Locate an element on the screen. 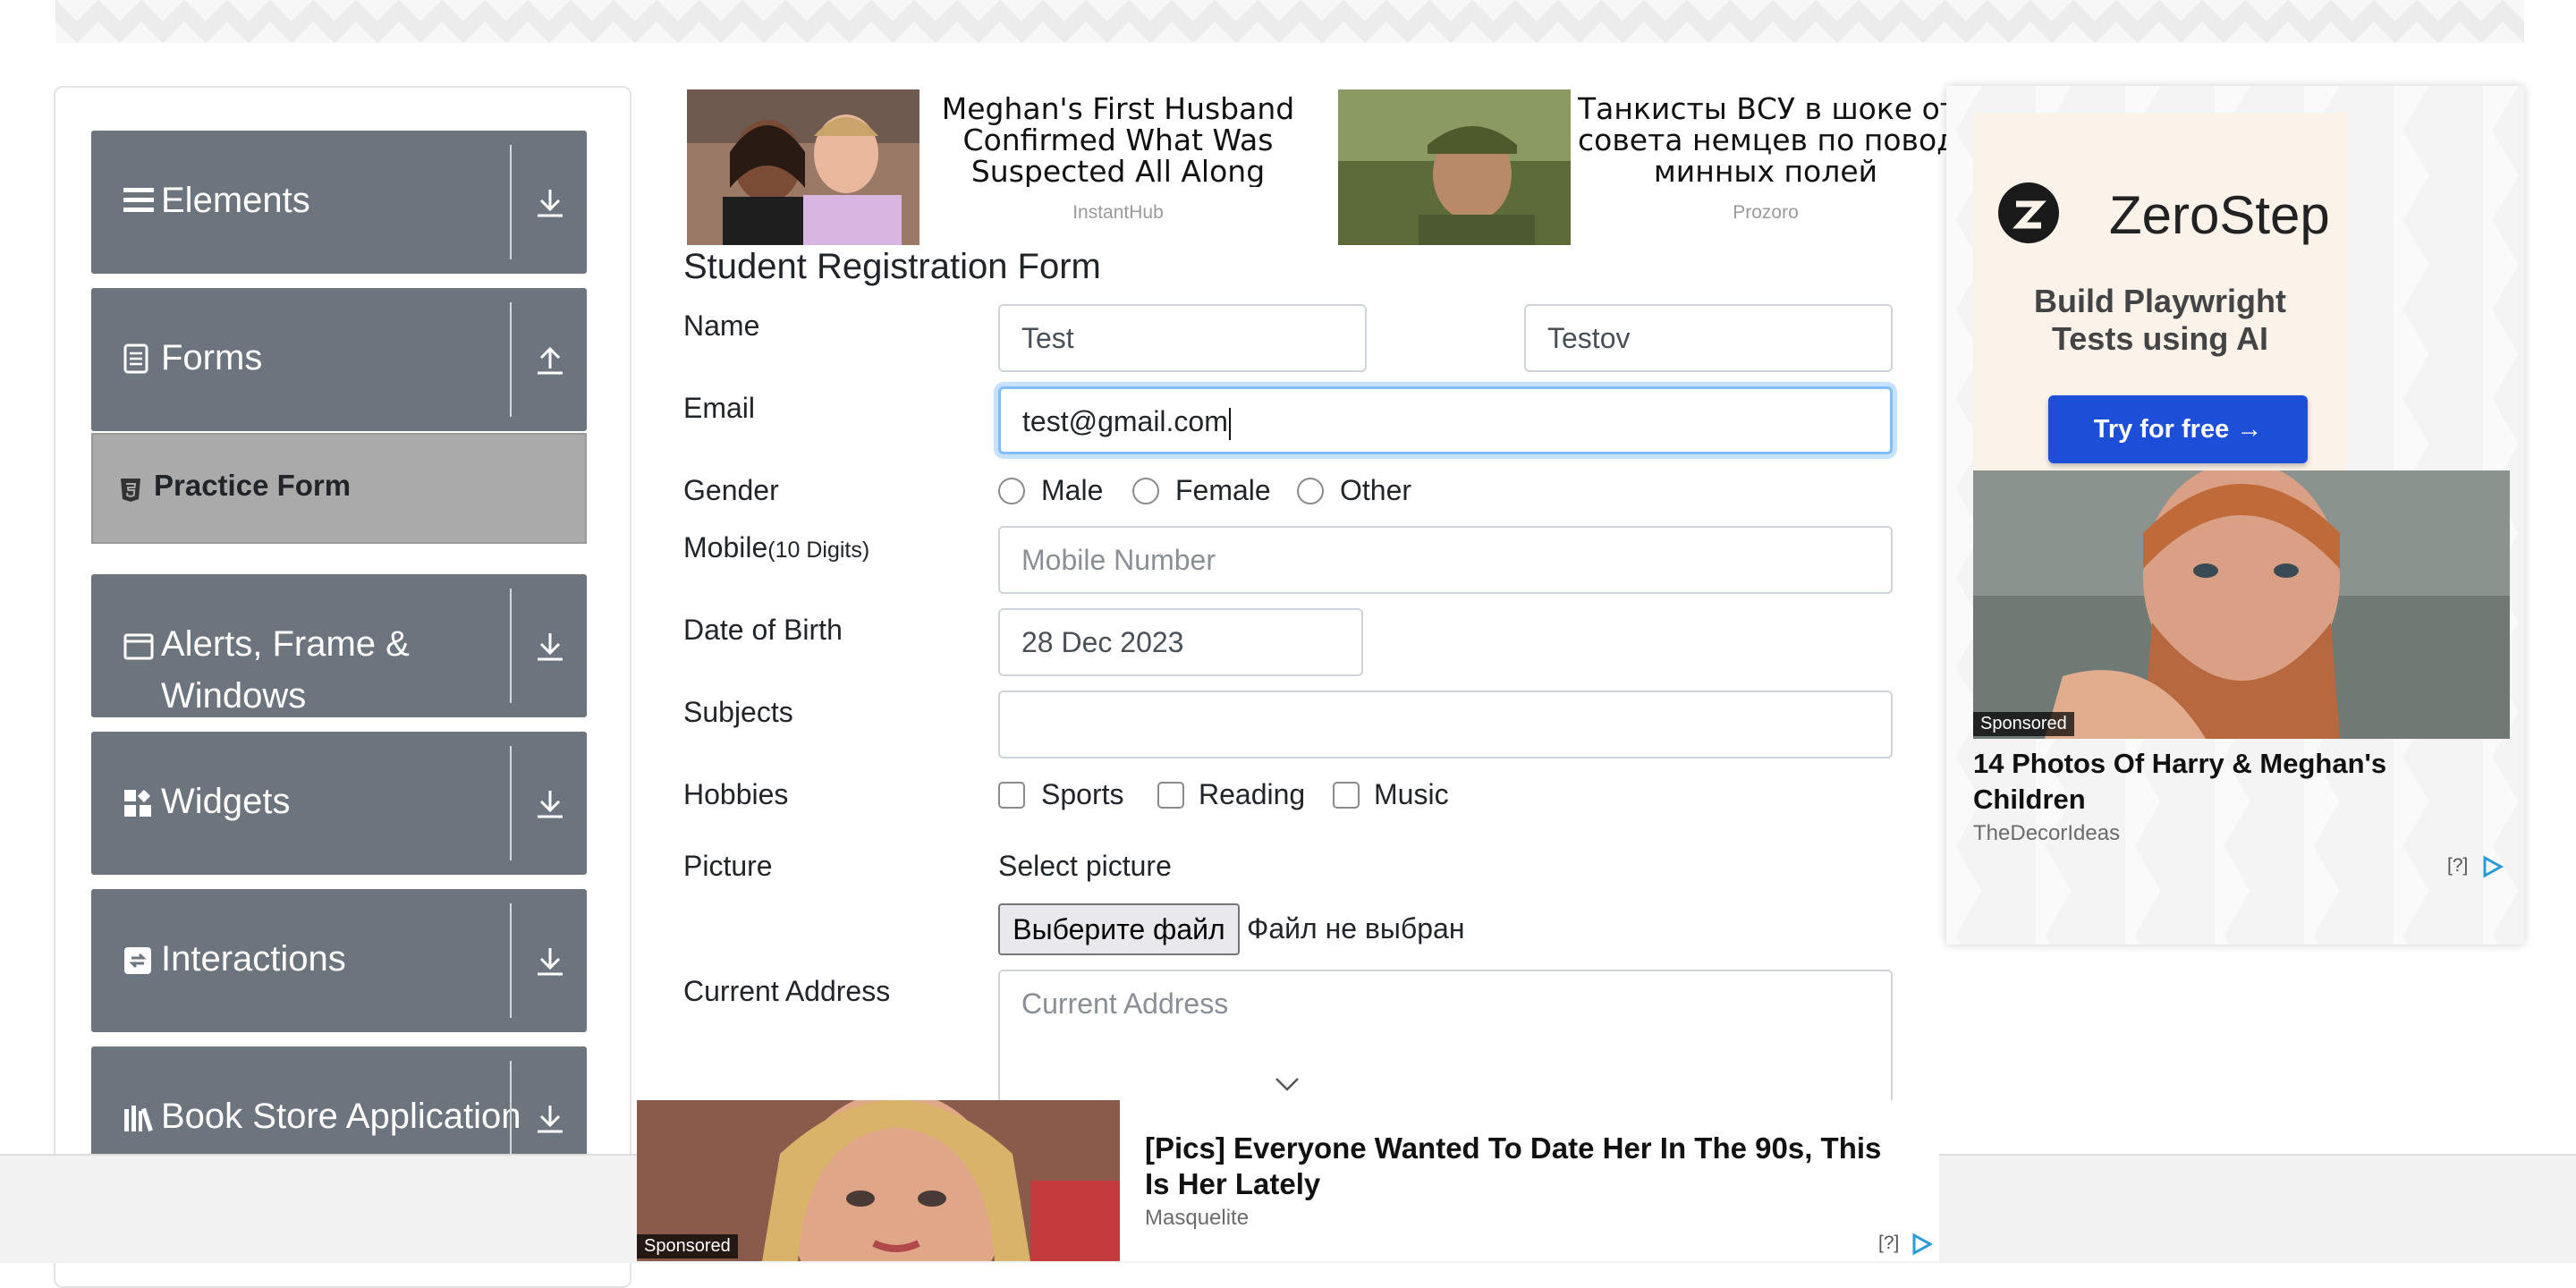 The width and height of the screenshot is (2576, 1288). mobile-hint: (10 Digits) is located at coordinates (818, 550).